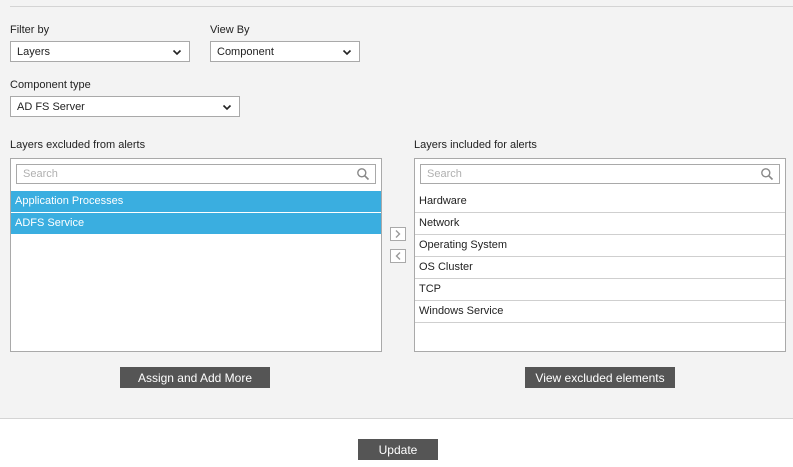 This screenshot has height=467, width=793. What do you see at coordinates (51, 106) in the screenshot?
I see `component-type-value: AD FS Server` at bounding box center [51, 106].